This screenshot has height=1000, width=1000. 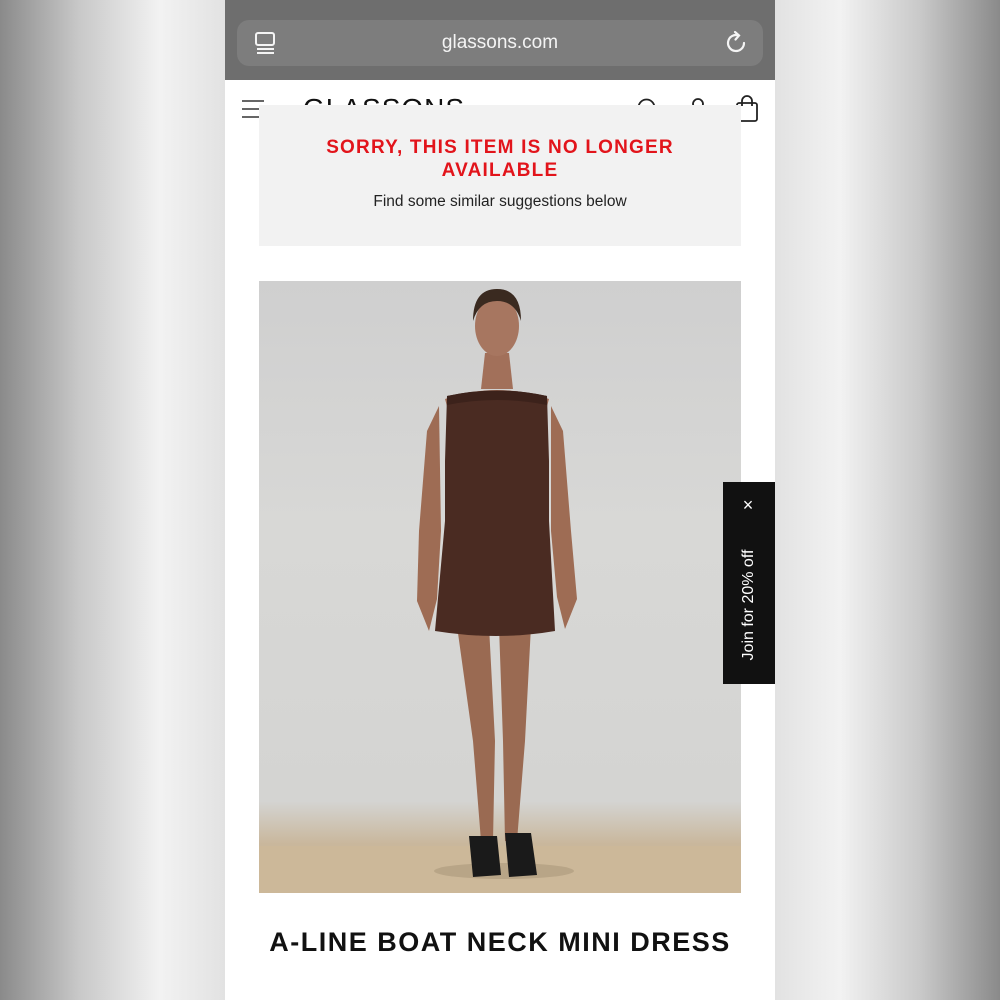 What do you see at coordinates (748, 505) in the screenshot?
I see `close-icon: ×` at bounding box center [748, 505].